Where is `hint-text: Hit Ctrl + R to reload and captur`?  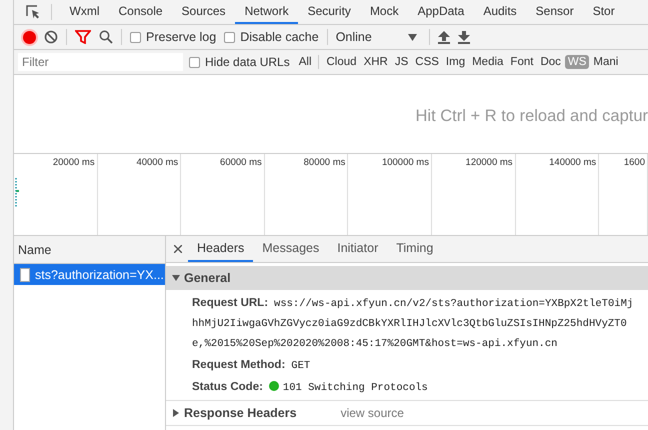 hint-text: Hit Ctrl + R to reload and captur is located at coordinates (532, 116).